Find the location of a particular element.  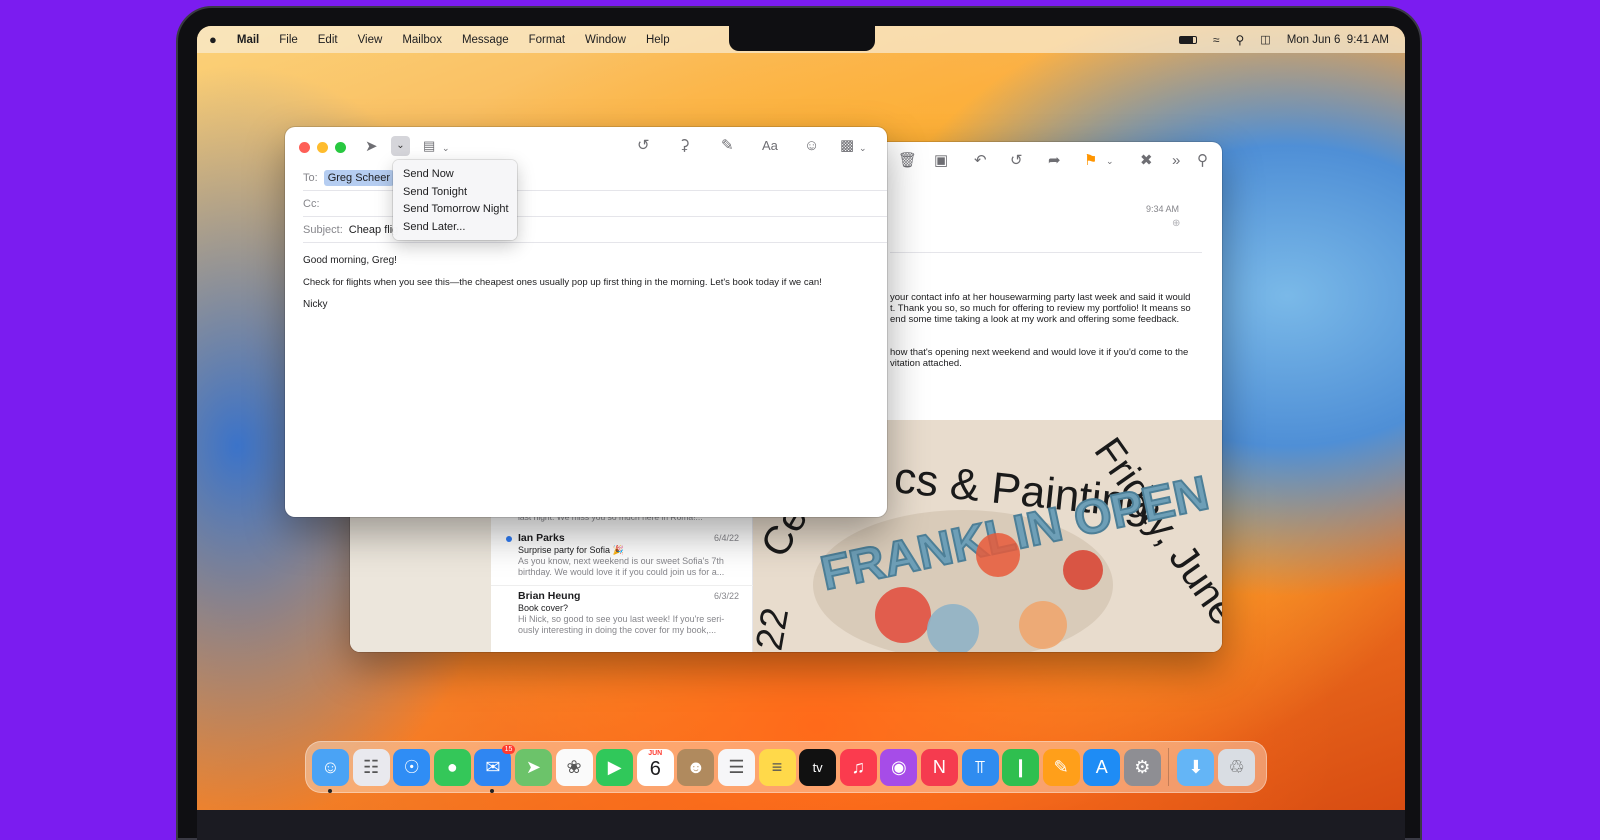

to-label: To: is located at coordinates (310, 177).